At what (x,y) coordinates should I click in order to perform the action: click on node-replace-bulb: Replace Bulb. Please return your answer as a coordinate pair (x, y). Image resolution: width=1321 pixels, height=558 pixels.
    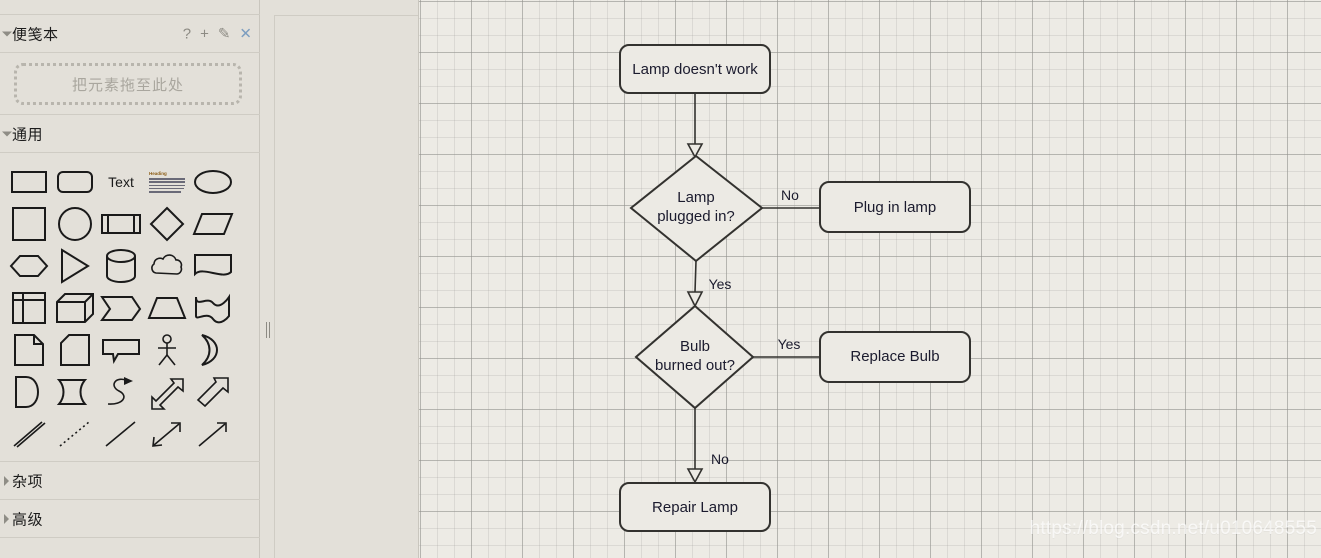
    Looking at the image, I should click on (895, 357).